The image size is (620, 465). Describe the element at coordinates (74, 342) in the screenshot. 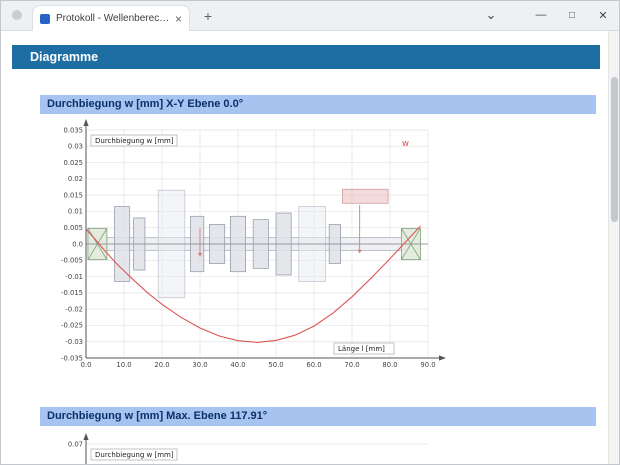

I see `svg-text: -0.03` at that location.